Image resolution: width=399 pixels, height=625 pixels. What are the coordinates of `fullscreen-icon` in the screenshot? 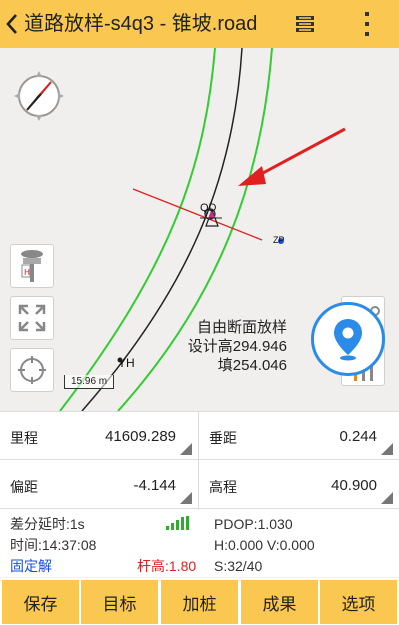 It's located at (32, 318).